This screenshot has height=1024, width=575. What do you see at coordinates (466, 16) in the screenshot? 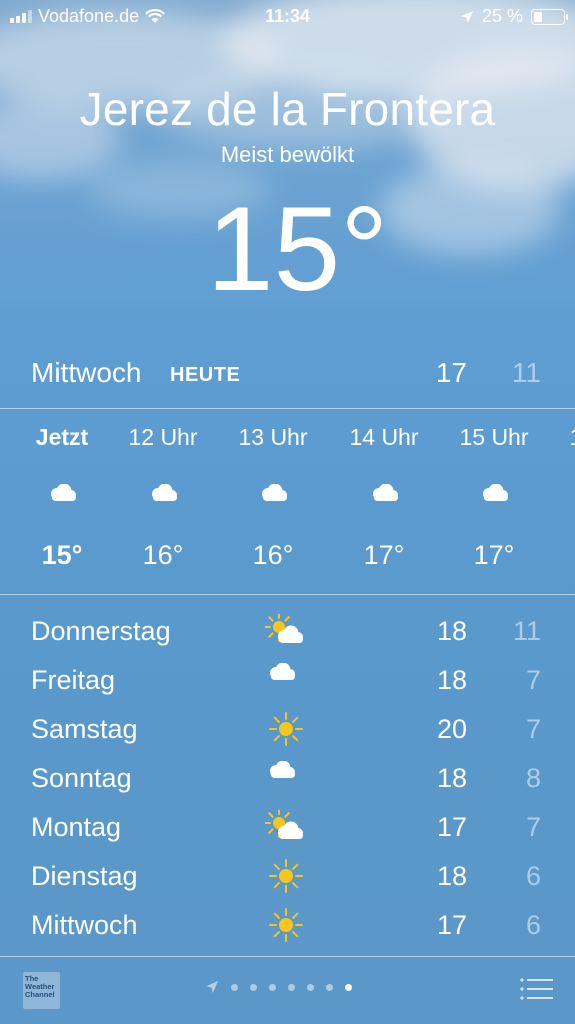
I see `location-arrow-icon` at bounding box center [466, 16].